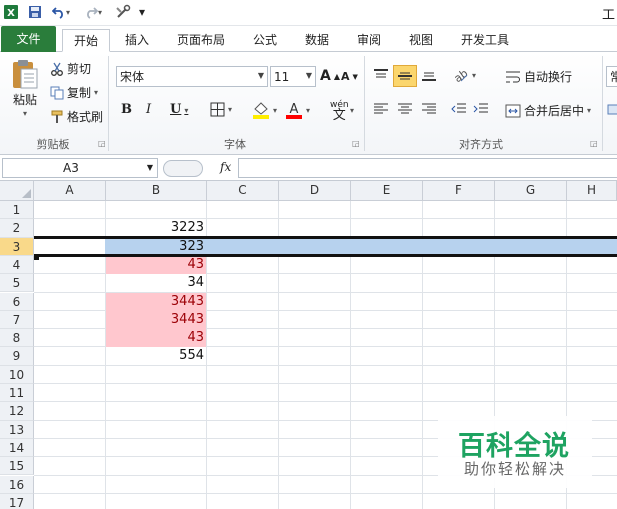  Describe the element at coordinates (421, 40) in the screenshot. I see `tab-view: 视图` at that location.